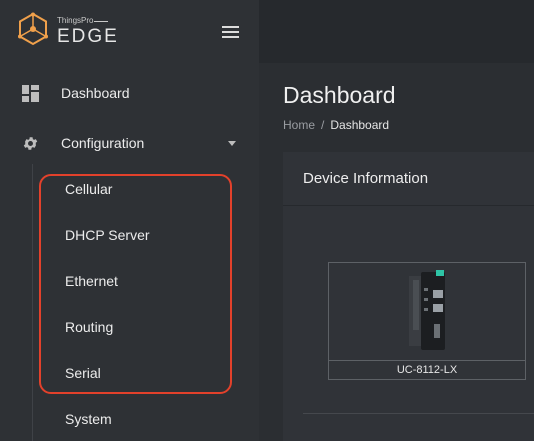  What do you see at coordinates (427, 310) in the screenshot?
I see `device-image-icon` at bounding box center [427, 310].